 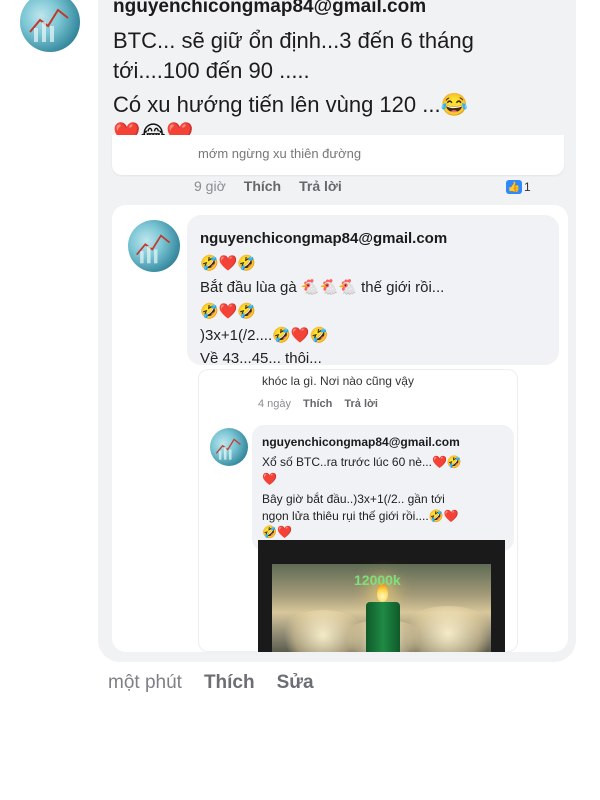 I want to click on comment-text-line: Có xu hướng tiến lên vùng 120 ...😂, so click(x=290, y=104).